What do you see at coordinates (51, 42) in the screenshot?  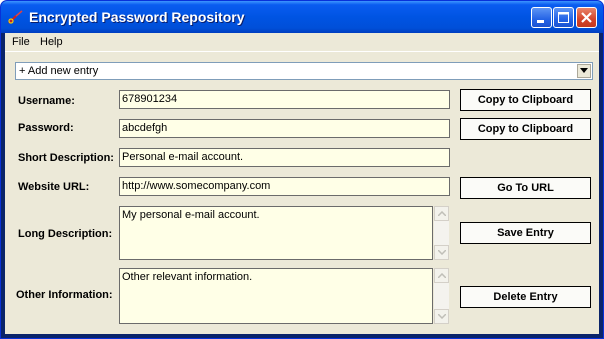 I see `menu-help: Help` at bounding box center [51, 42].